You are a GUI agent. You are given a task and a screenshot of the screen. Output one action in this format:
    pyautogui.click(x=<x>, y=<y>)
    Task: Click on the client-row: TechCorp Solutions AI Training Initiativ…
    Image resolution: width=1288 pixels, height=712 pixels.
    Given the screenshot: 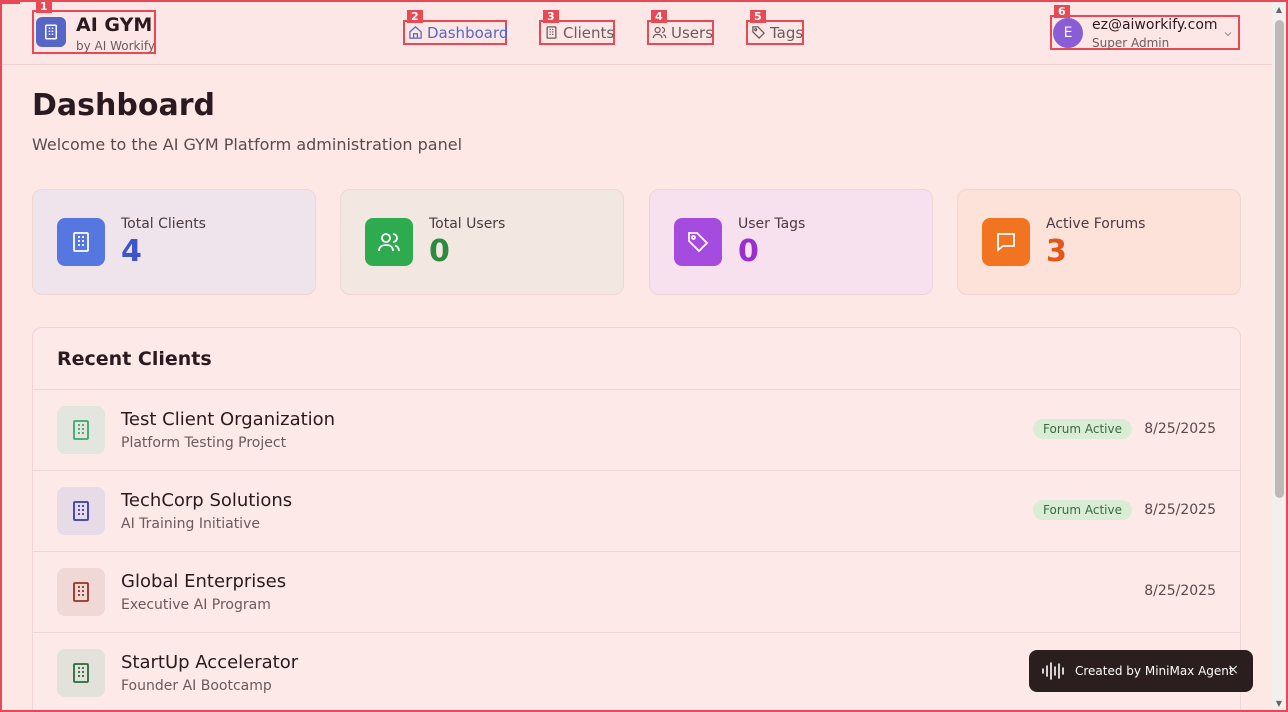 What is the action you would take?
    pyautogui.click(x=636, y=511)
    